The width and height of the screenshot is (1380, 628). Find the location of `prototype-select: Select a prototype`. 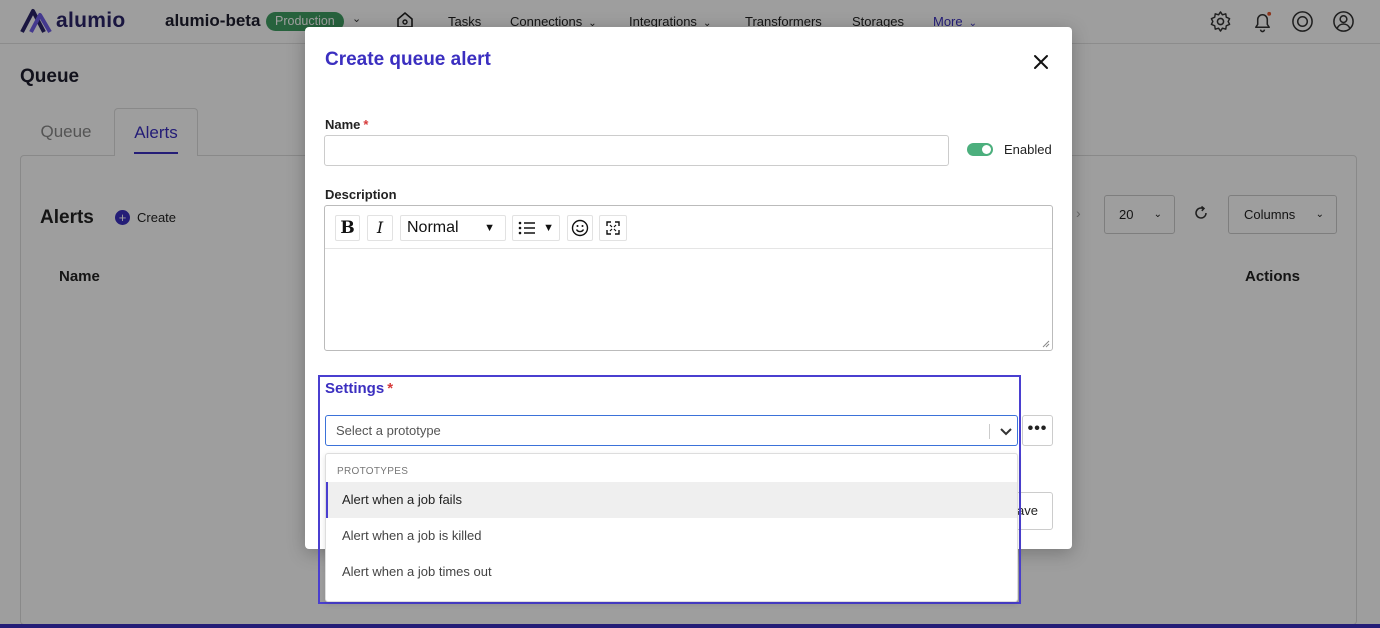

prototype-select: Select a prototype is located at coordinates (671, 430).